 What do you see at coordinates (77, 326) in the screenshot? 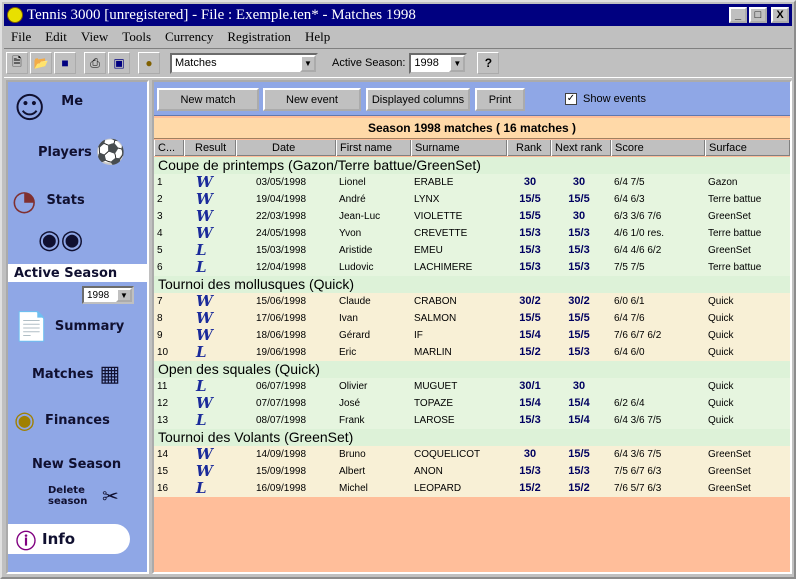
I see `sidebar-item-summary: 📄 Summary` at bounding box center [77, 326].